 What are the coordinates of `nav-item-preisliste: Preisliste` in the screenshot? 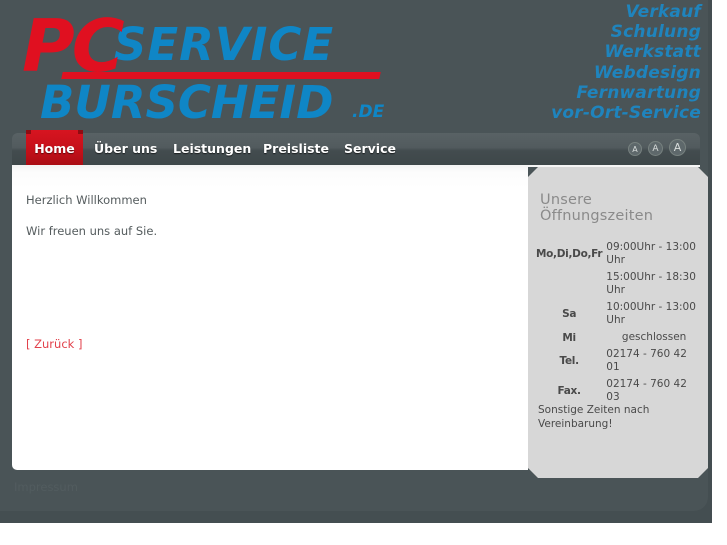 It's located at (296, 148).